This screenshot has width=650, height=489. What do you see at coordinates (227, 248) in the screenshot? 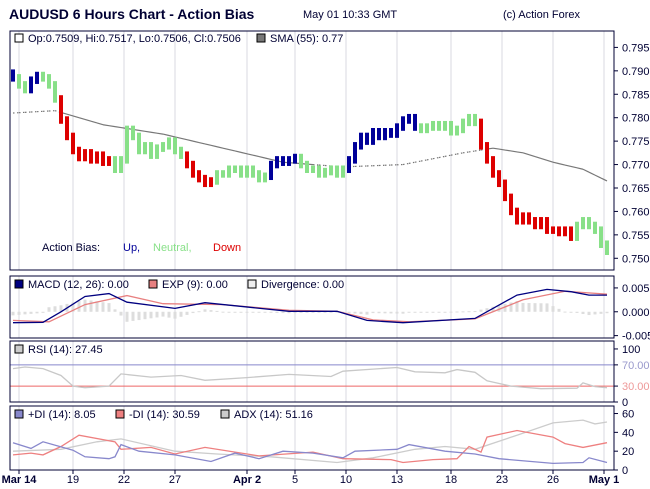
I see `bias-legend-down: Down` at bounding box center [227, 248].